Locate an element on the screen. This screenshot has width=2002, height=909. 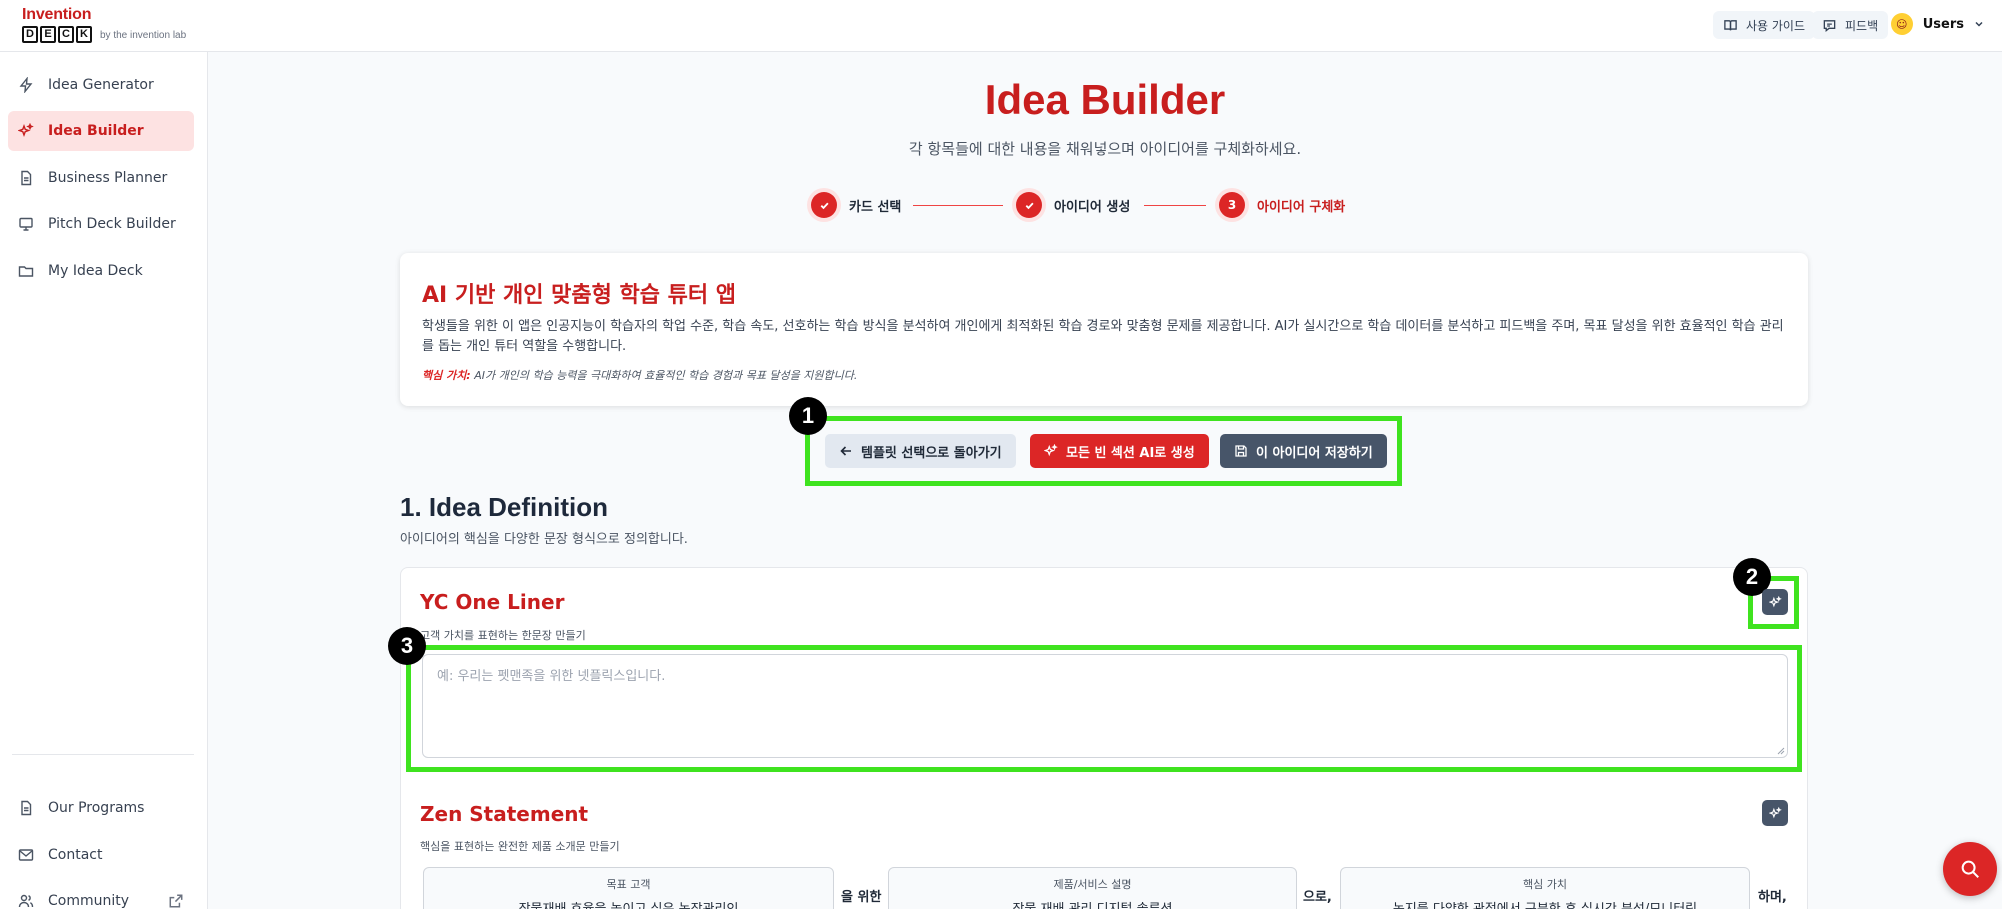
save-idea-button: 이 아이디어 저장하기 is located at coordinates (1303, 451).